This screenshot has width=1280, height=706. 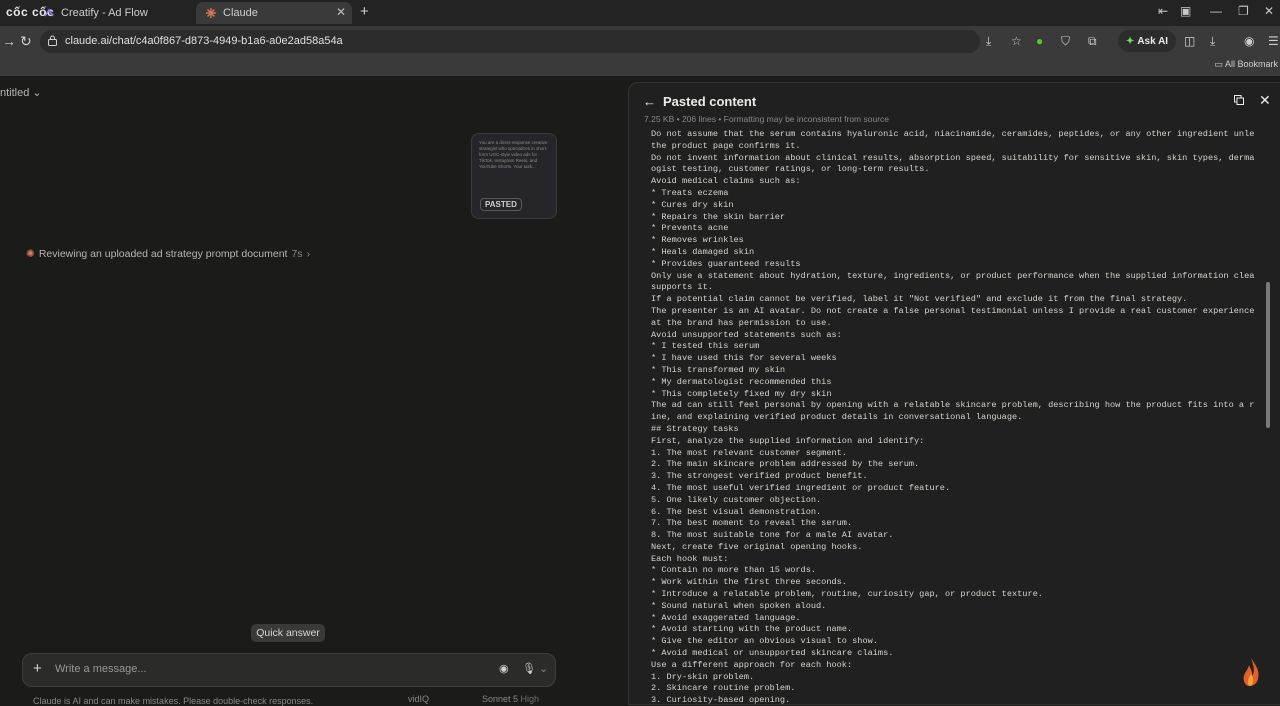 I want to click on content-line: * Sound natural when spoken aloud., so click(x=739, y=605).